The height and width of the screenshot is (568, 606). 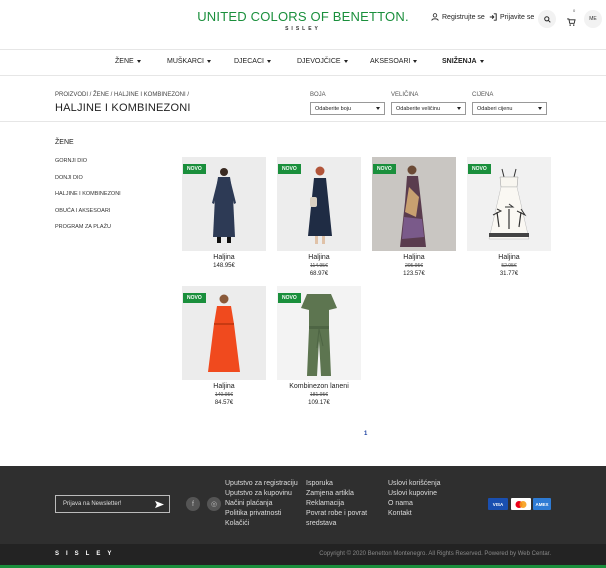 What do you see at coordinates (112, 504) in the screenshot?
I see `newsletter-input: Prijava na Newsletter!` at bounding box center [112, 504].